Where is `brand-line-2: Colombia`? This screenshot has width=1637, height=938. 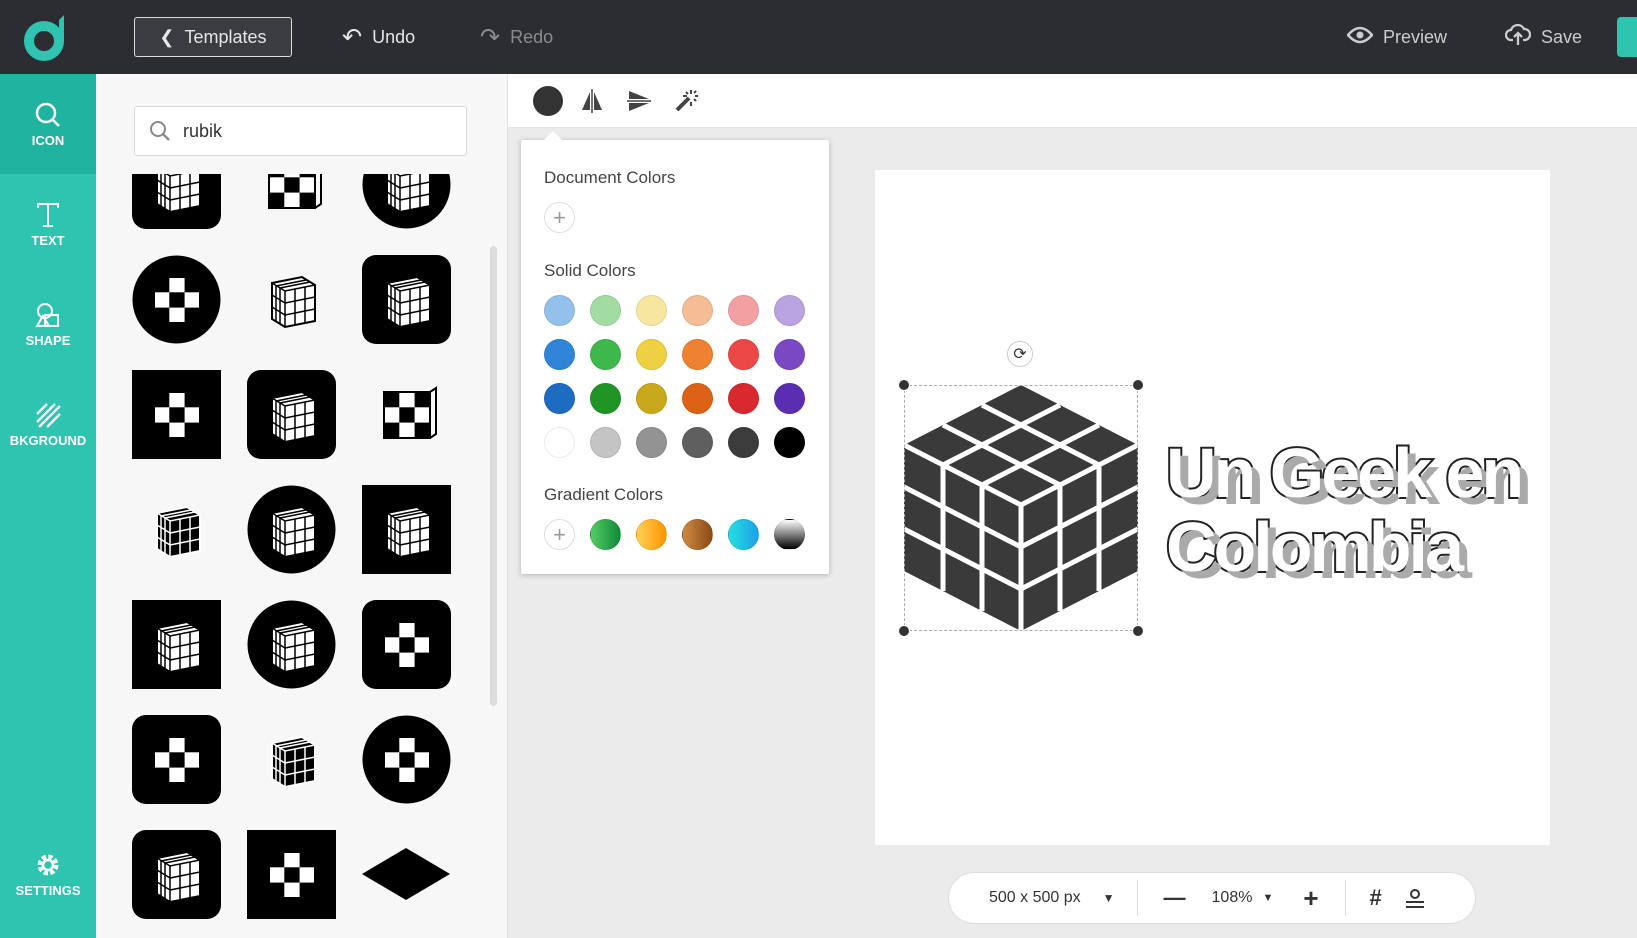
brand-line-2: Colombia is located at coordinates (1315, 547).